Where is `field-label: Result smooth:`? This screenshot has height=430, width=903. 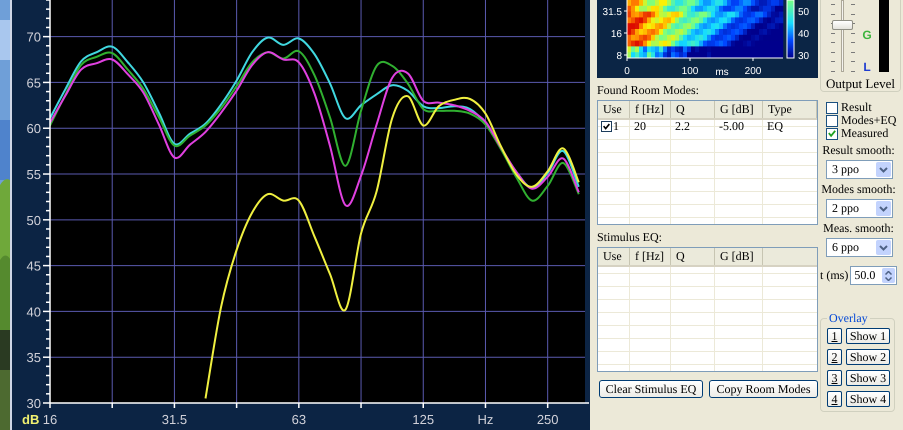
field-label: Result smooth: is located at coordinates (858, 150).